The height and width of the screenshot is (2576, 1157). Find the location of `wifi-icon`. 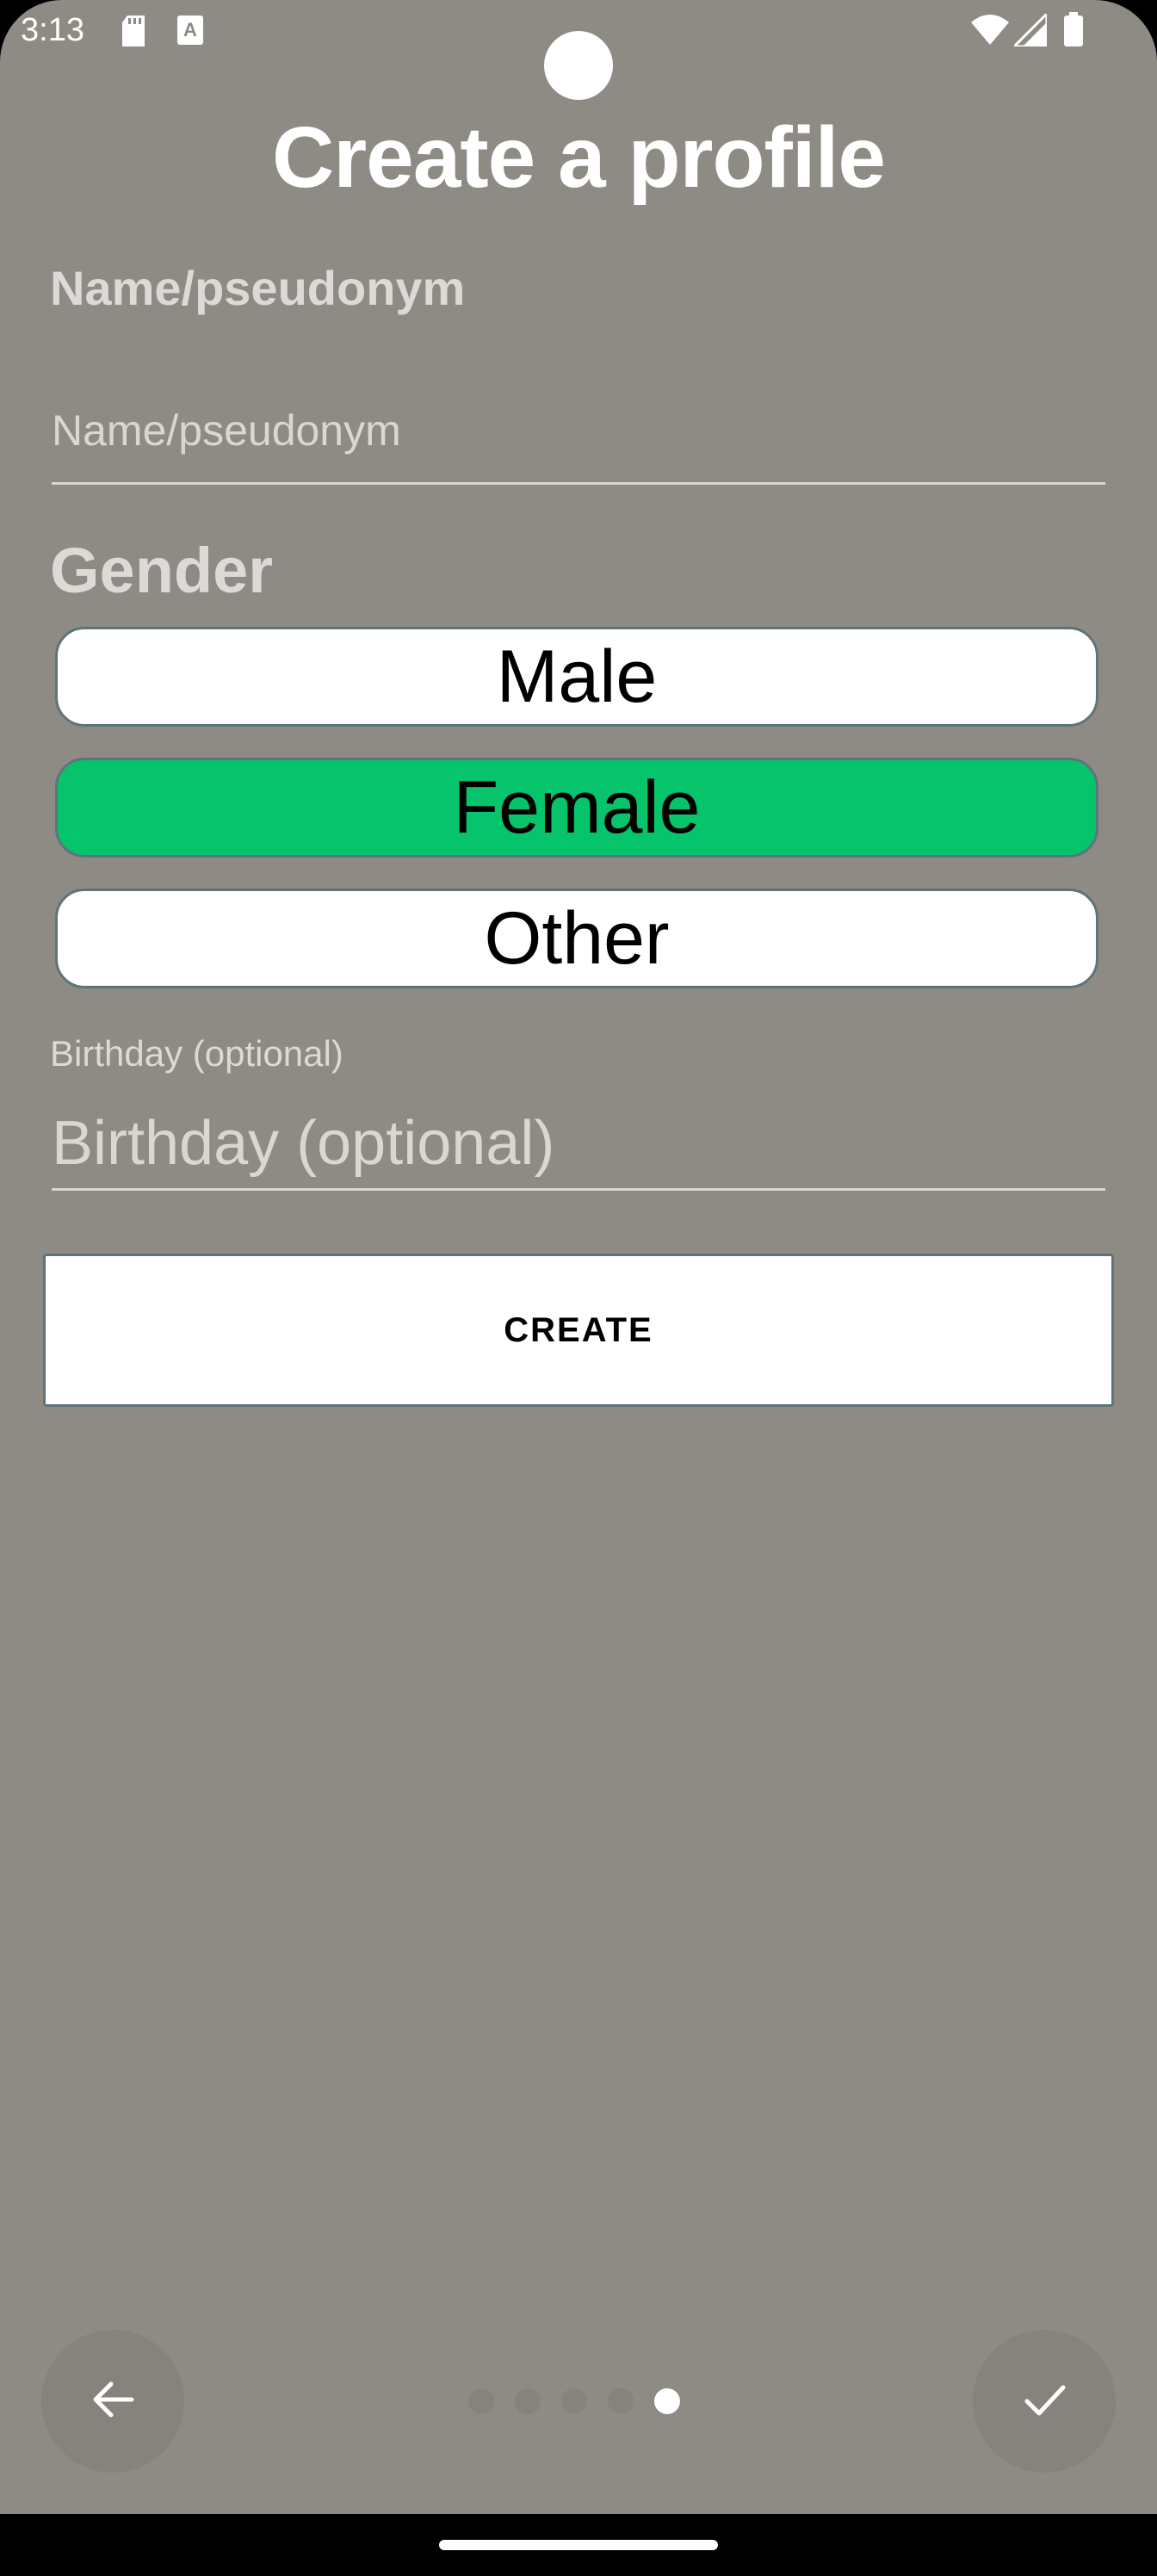

wifi-icon is located at coordinates (990, 32).